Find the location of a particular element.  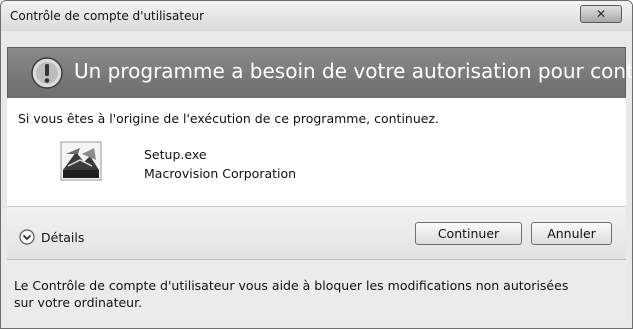

setup-program-icon is located at coordinates (81, 161).